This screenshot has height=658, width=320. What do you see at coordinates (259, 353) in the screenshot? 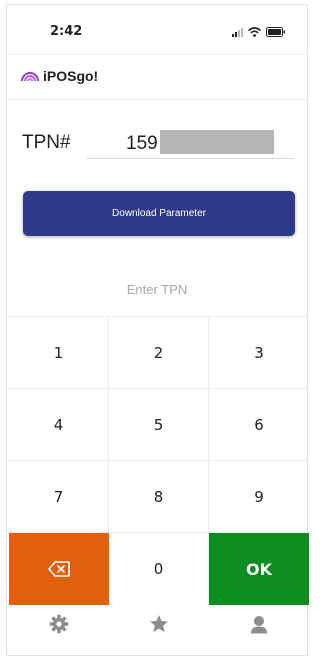
I see `key-3: 3` at bounding box center [259, 353].